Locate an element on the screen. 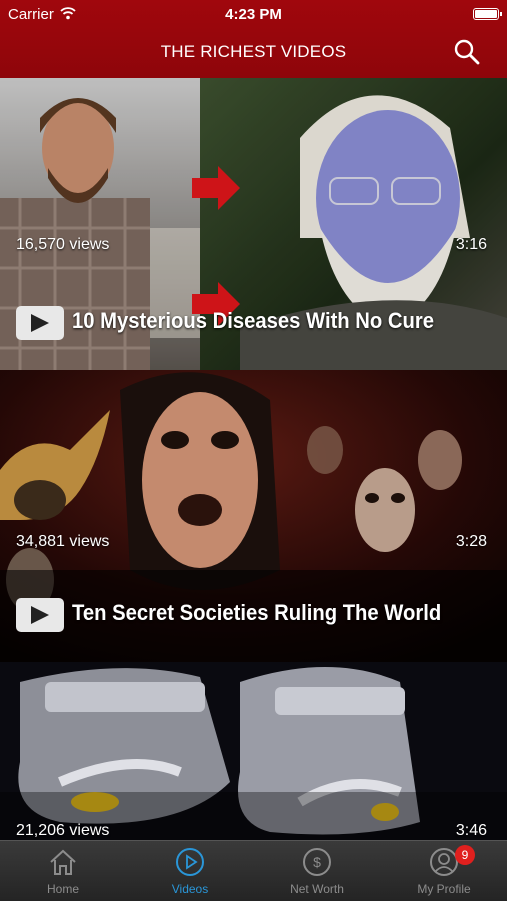 Image resolution: width=507 pixels, height=901 pixels. status-time: 4:23 PM is located at coordinates (253, 14).